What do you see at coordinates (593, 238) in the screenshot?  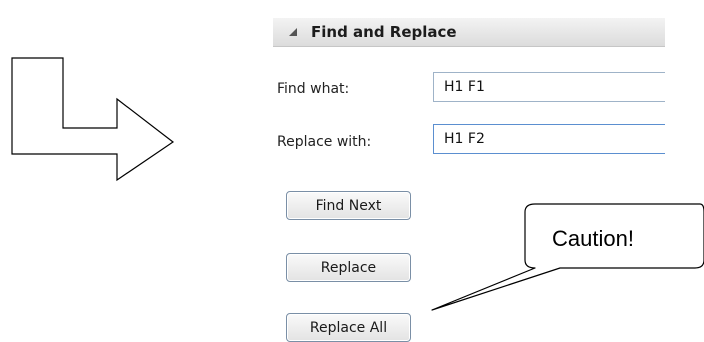 I see `caution-callout-text: Caution!` at bounding box center [593, 238].